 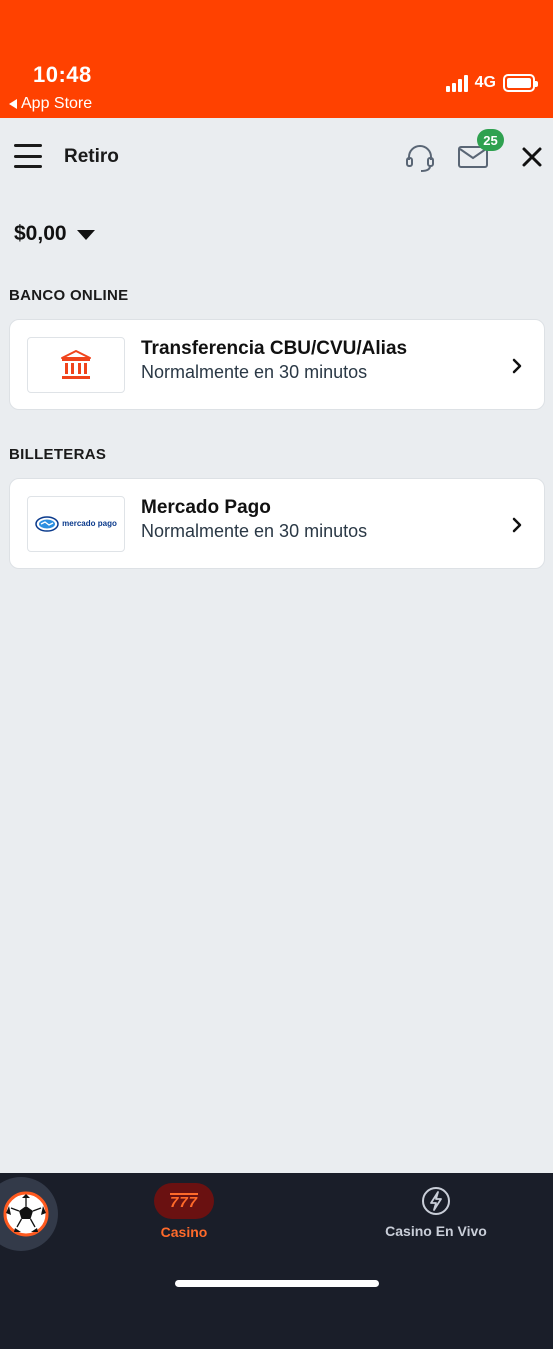 I want to click on page-header: Retiro 25, so click(x=276, y=158).